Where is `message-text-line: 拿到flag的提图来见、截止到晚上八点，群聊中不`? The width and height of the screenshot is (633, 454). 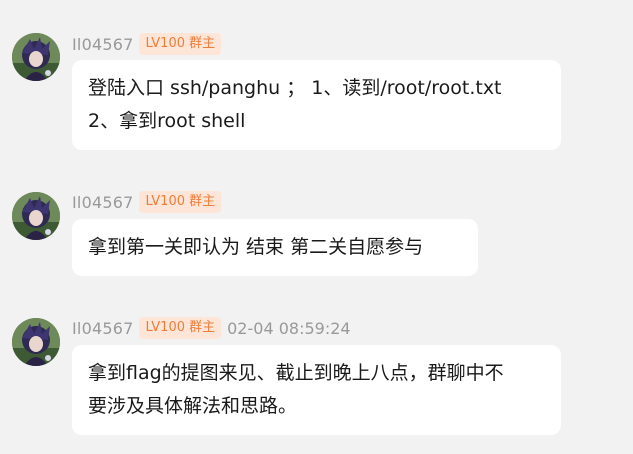
message-text-line: 拿到flag的提图来见、截止到晚上八点，群聊中不 is located at coordinates (296, 373).